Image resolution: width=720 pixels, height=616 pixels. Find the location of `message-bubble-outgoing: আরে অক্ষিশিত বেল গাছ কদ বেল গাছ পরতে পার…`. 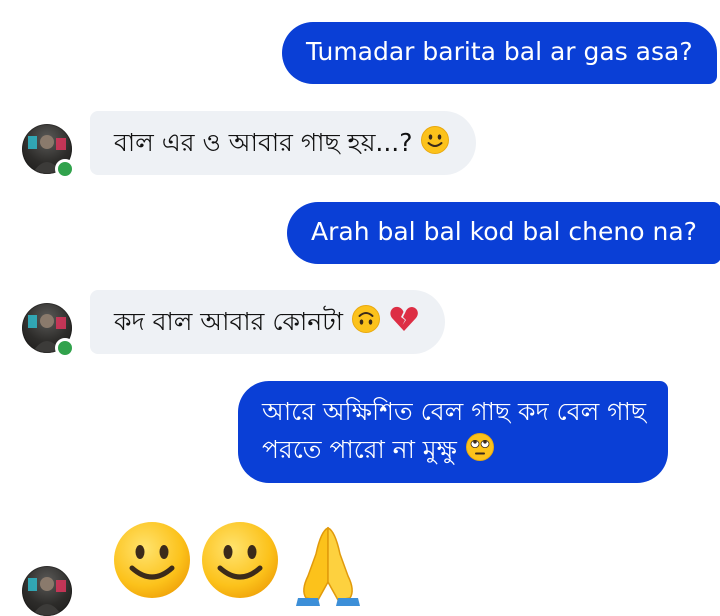

message-bubble-outgoing: আরে অক্ষিশিত বেল গাছ কদ বেল গাছ পরতে পার… is located at coordinates (453, 432).